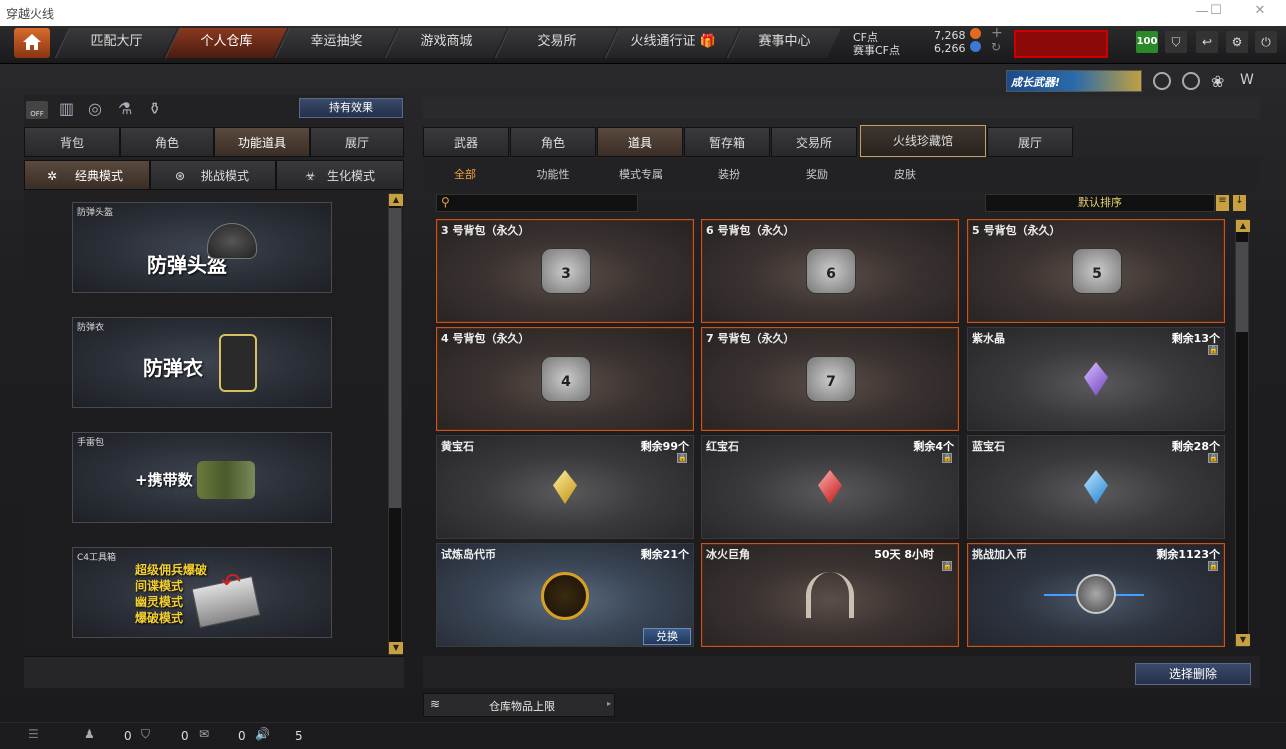 This screenshot has height=749, width=1286. Describe the element at coordinates (435, 704) in the screenshot. I see `layers-icon: ≋` at that location.